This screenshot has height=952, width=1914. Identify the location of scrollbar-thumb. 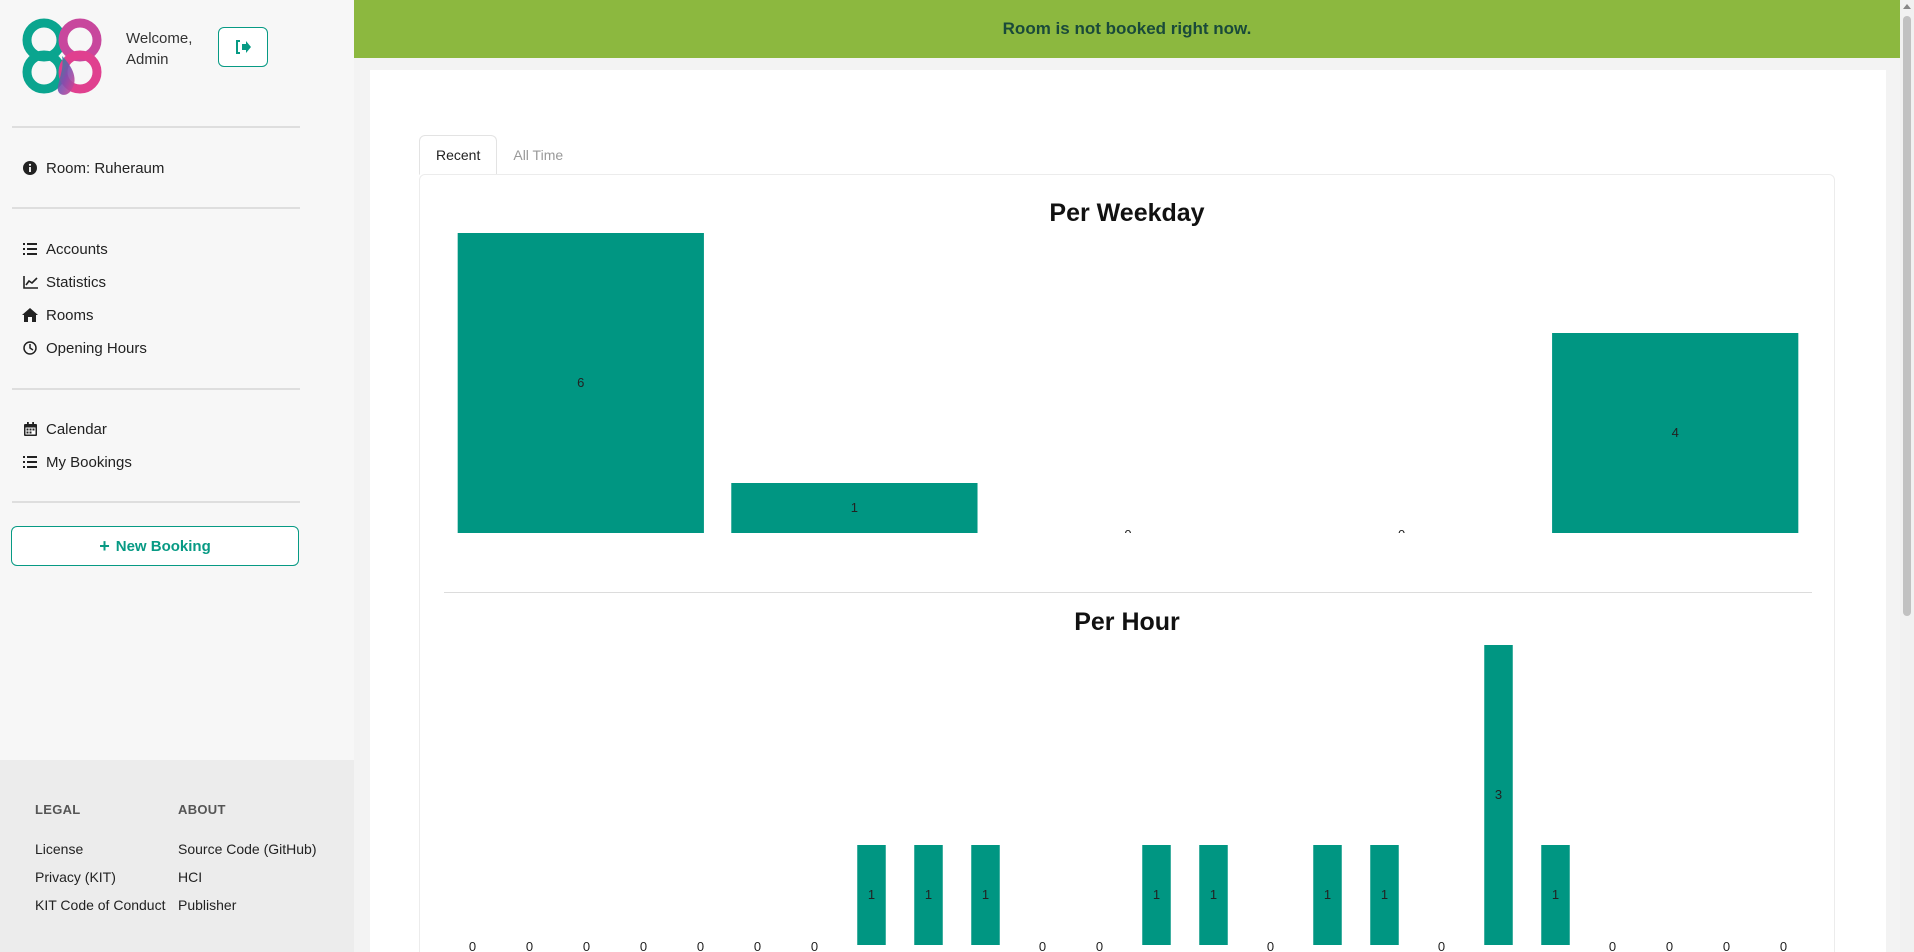
(1907, 316).